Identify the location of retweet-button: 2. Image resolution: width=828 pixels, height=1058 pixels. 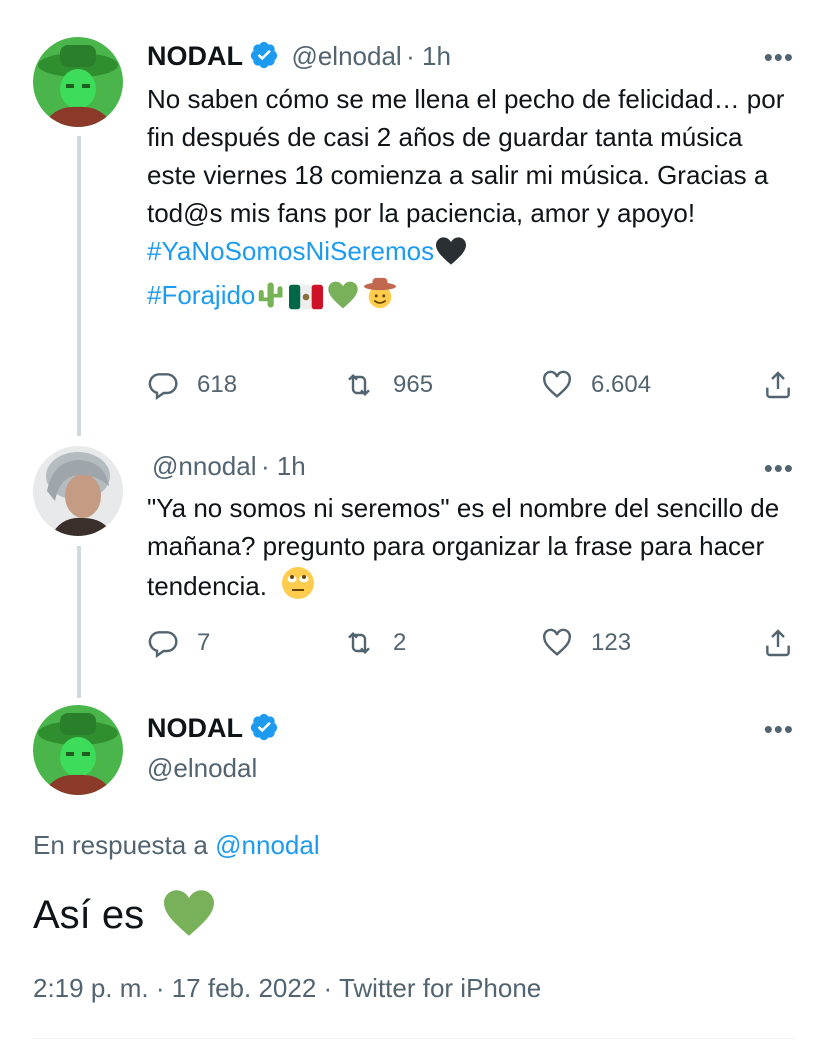
(374, 643).